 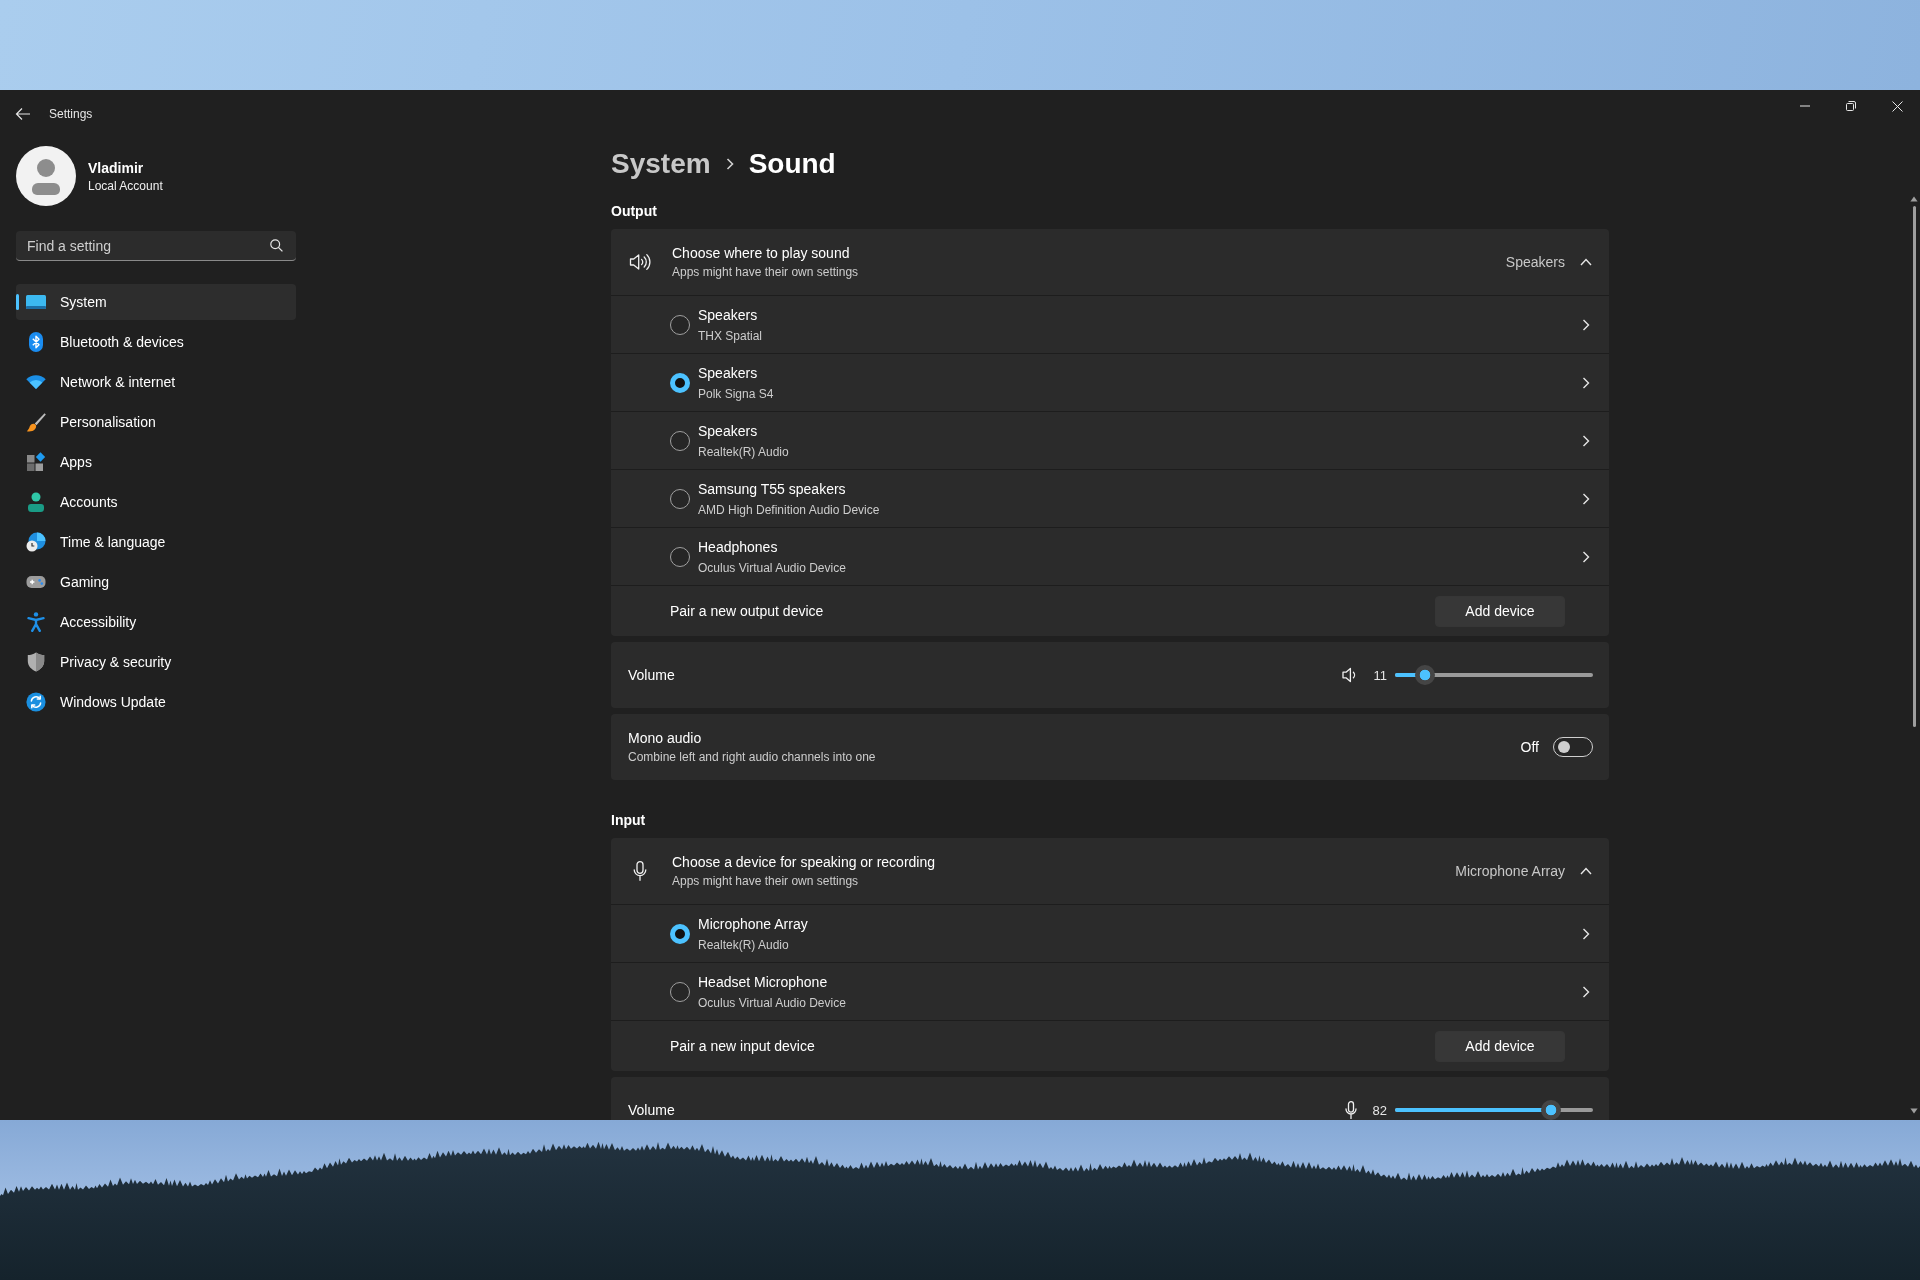 What do you see at coordinates (156, 382) in the screenshot?
I see `sidebar-item: Network & internet` at bounding box center [156, 382].